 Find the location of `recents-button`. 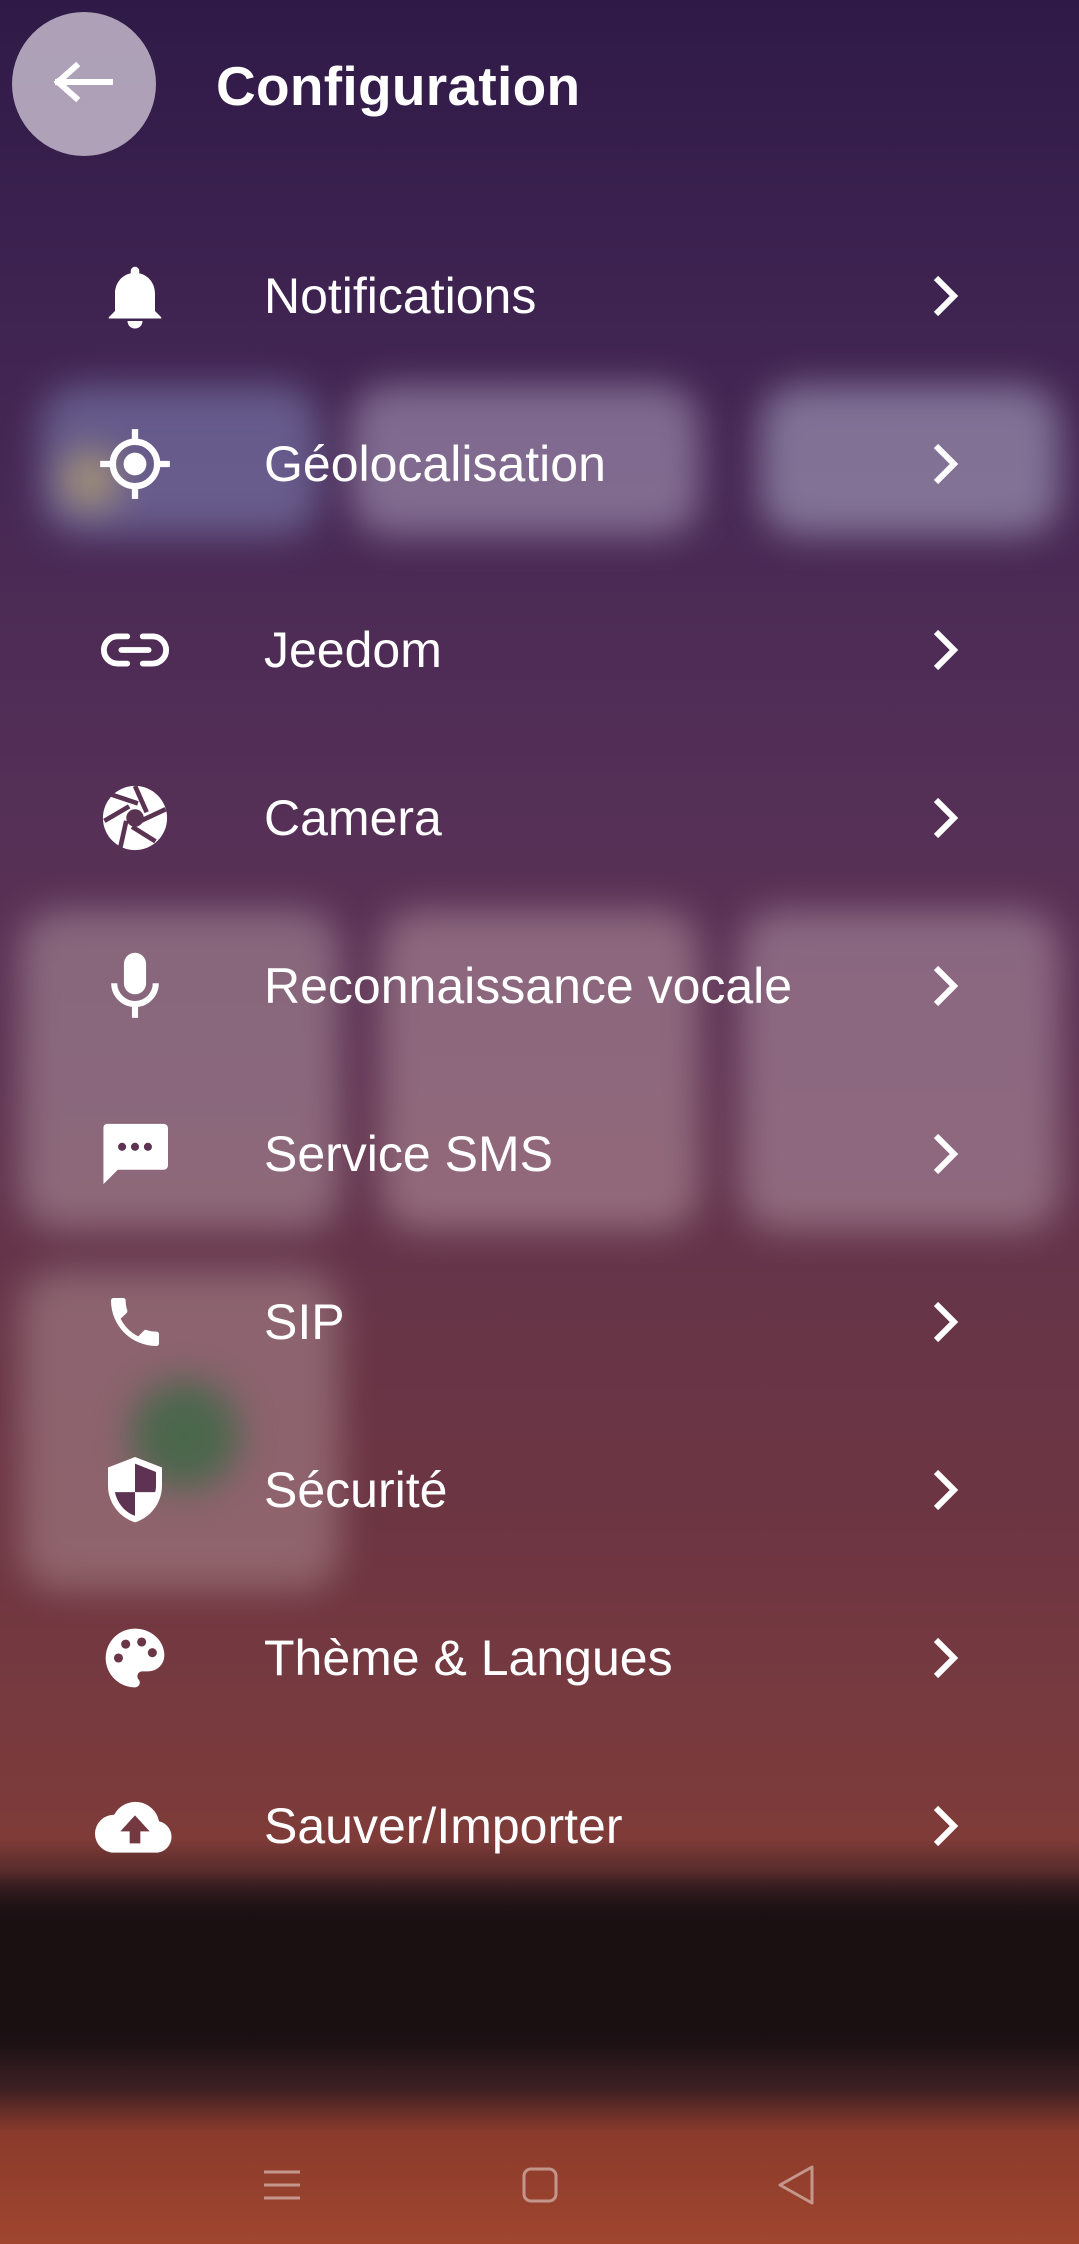

recents-button is located at coordinates (282, 2187).